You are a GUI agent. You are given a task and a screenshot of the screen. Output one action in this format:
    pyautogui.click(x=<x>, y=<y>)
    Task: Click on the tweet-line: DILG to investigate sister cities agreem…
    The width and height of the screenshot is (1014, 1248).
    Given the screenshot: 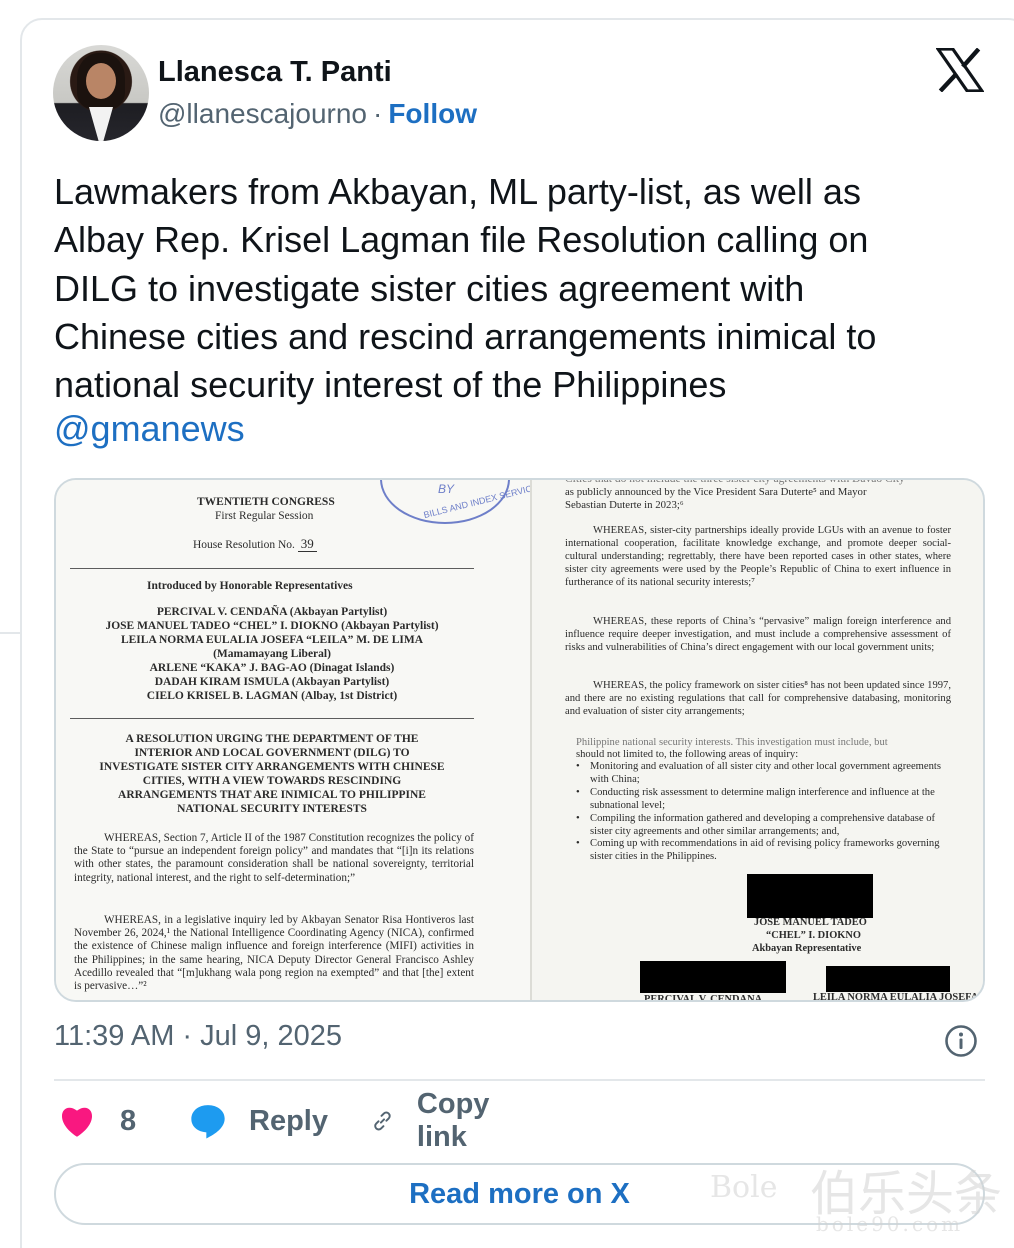 What is the action you would take?
    pyautogui.click(x=429, y=288)
    